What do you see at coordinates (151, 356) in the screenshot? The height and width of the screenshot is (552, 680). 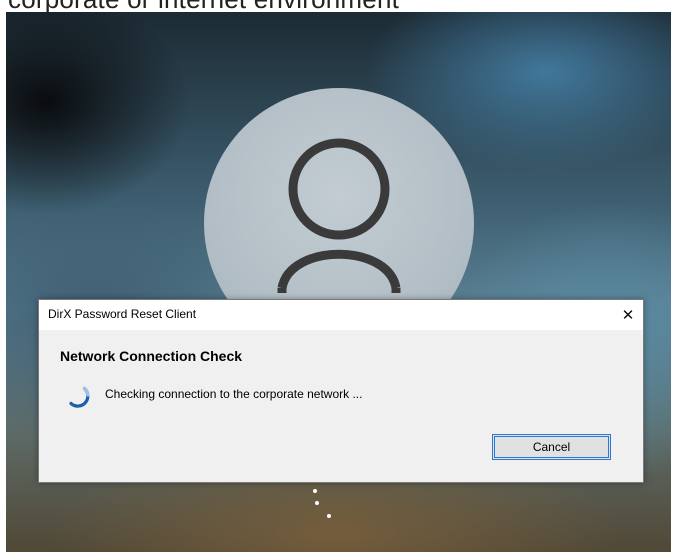 I see `dialog-heading: Network Connection Check` at bounding box center [151, 356].